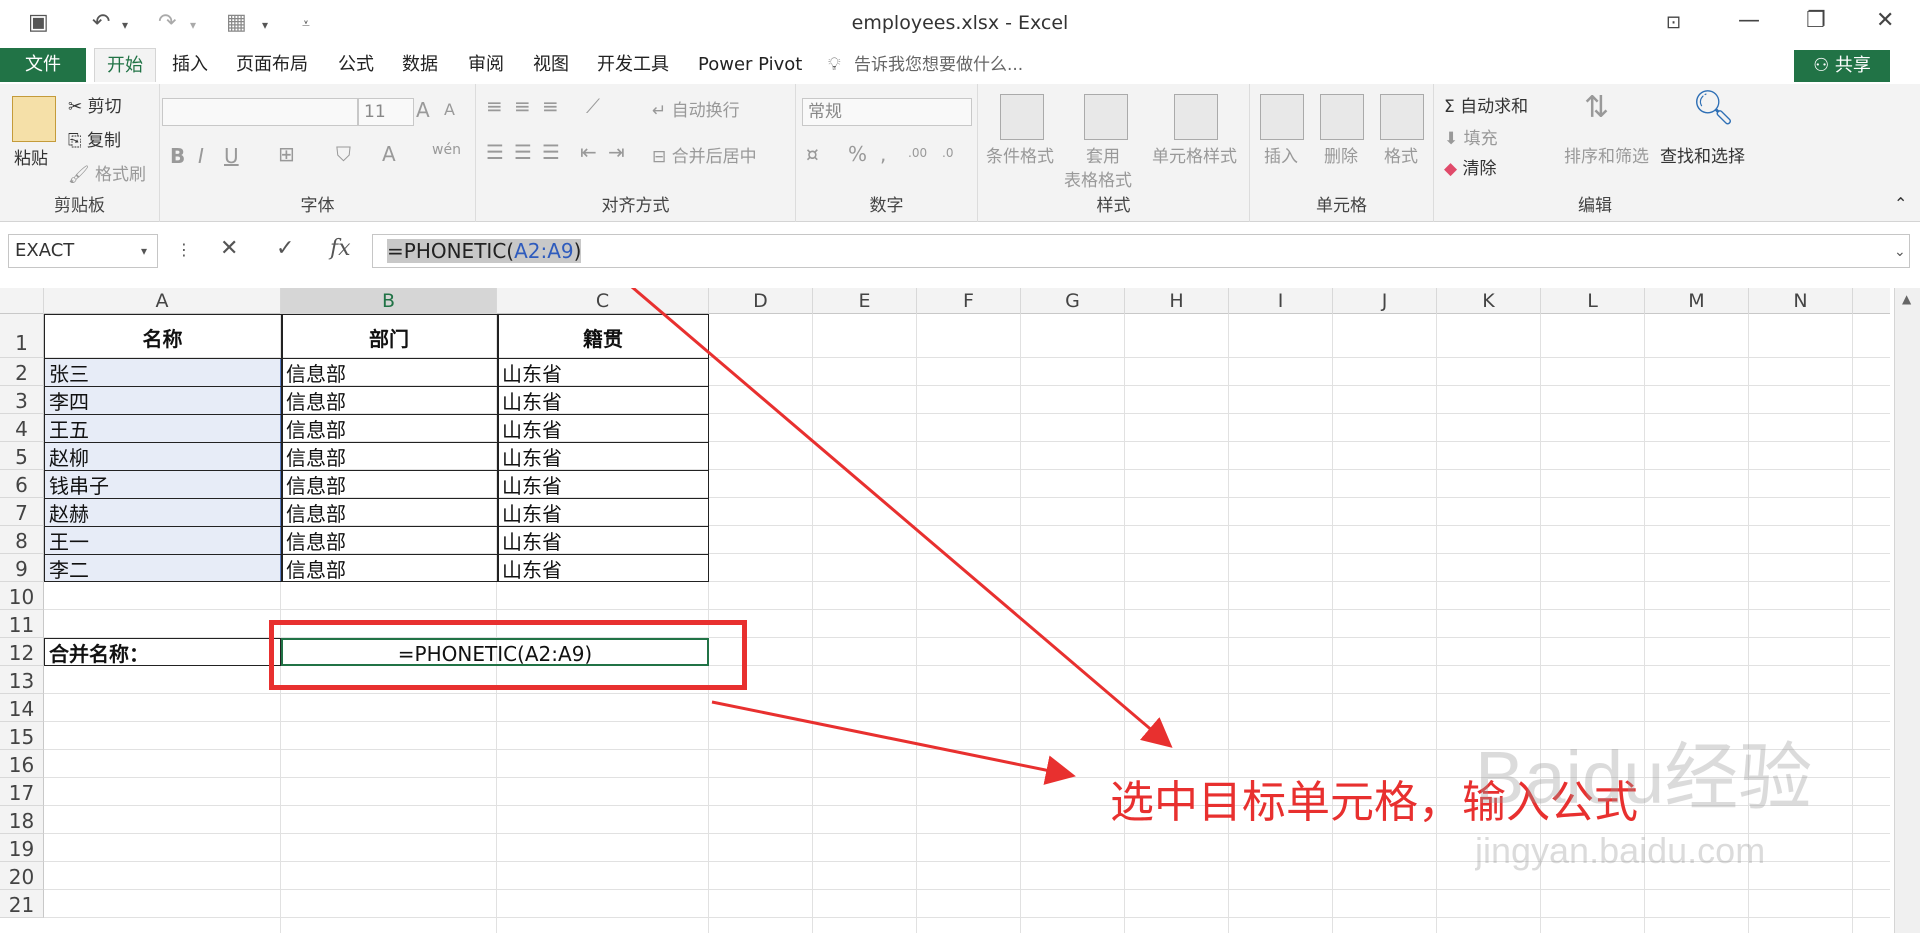 This screenshot has height=933, width=1920. Describe the element at coordinates (104, 107) in the screenshot. I see `cut-label: 剪切` at that location.